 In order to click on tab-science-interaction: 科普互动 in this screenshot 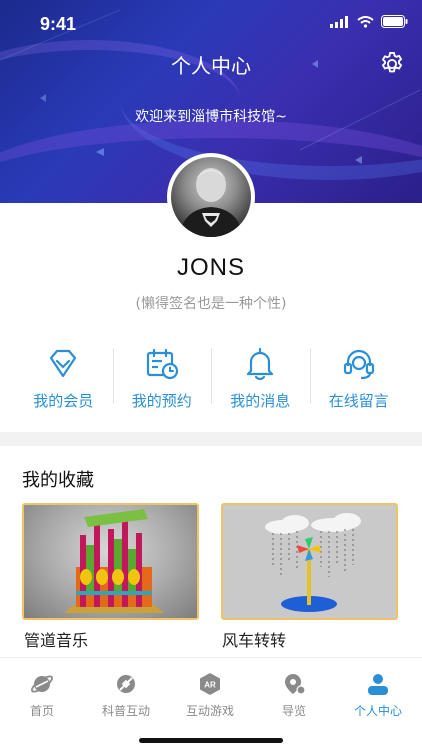, I will do `click(126, 695)`.